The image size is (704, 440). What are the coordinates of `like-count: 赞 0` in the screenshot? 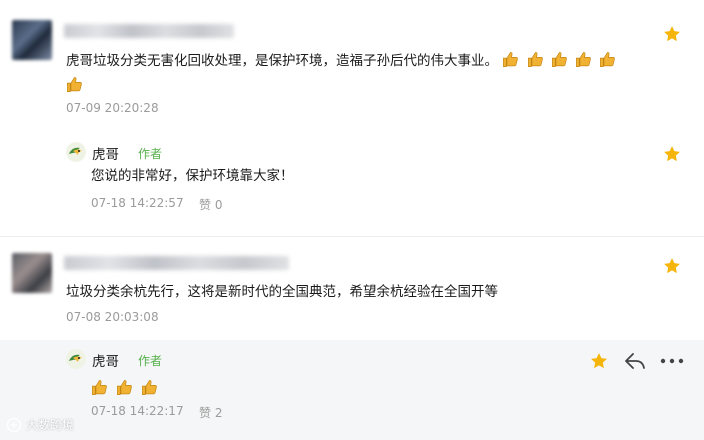 It's located at (210, 204).